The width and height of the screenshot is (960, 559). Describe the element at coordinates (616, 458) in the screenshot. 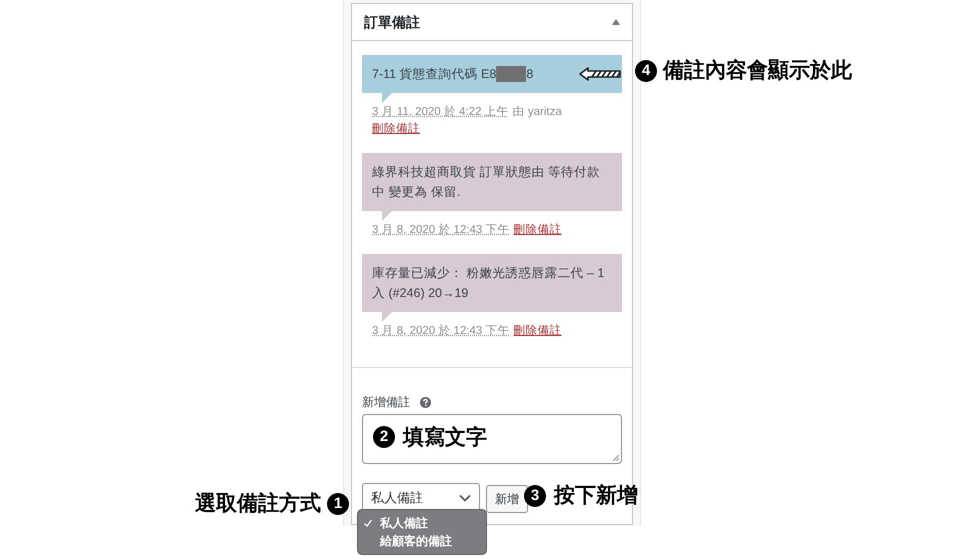

I see `resize-grip-icon` at that location.